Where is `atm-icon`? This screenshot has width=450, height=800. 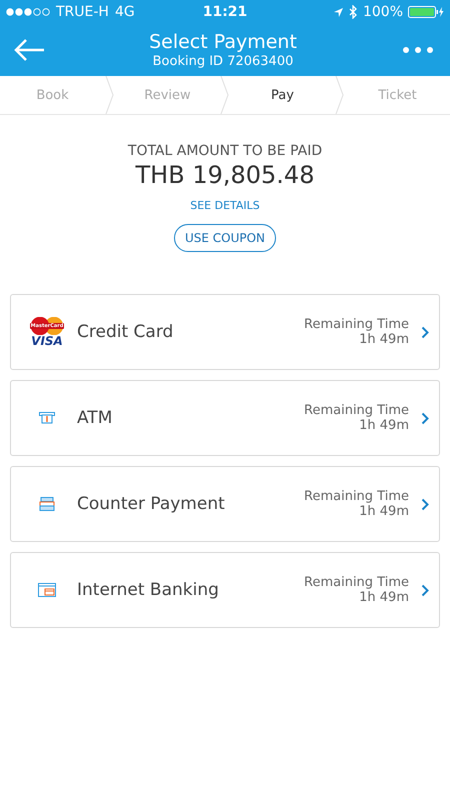
atm-icon is located at coordinates (47, 418).